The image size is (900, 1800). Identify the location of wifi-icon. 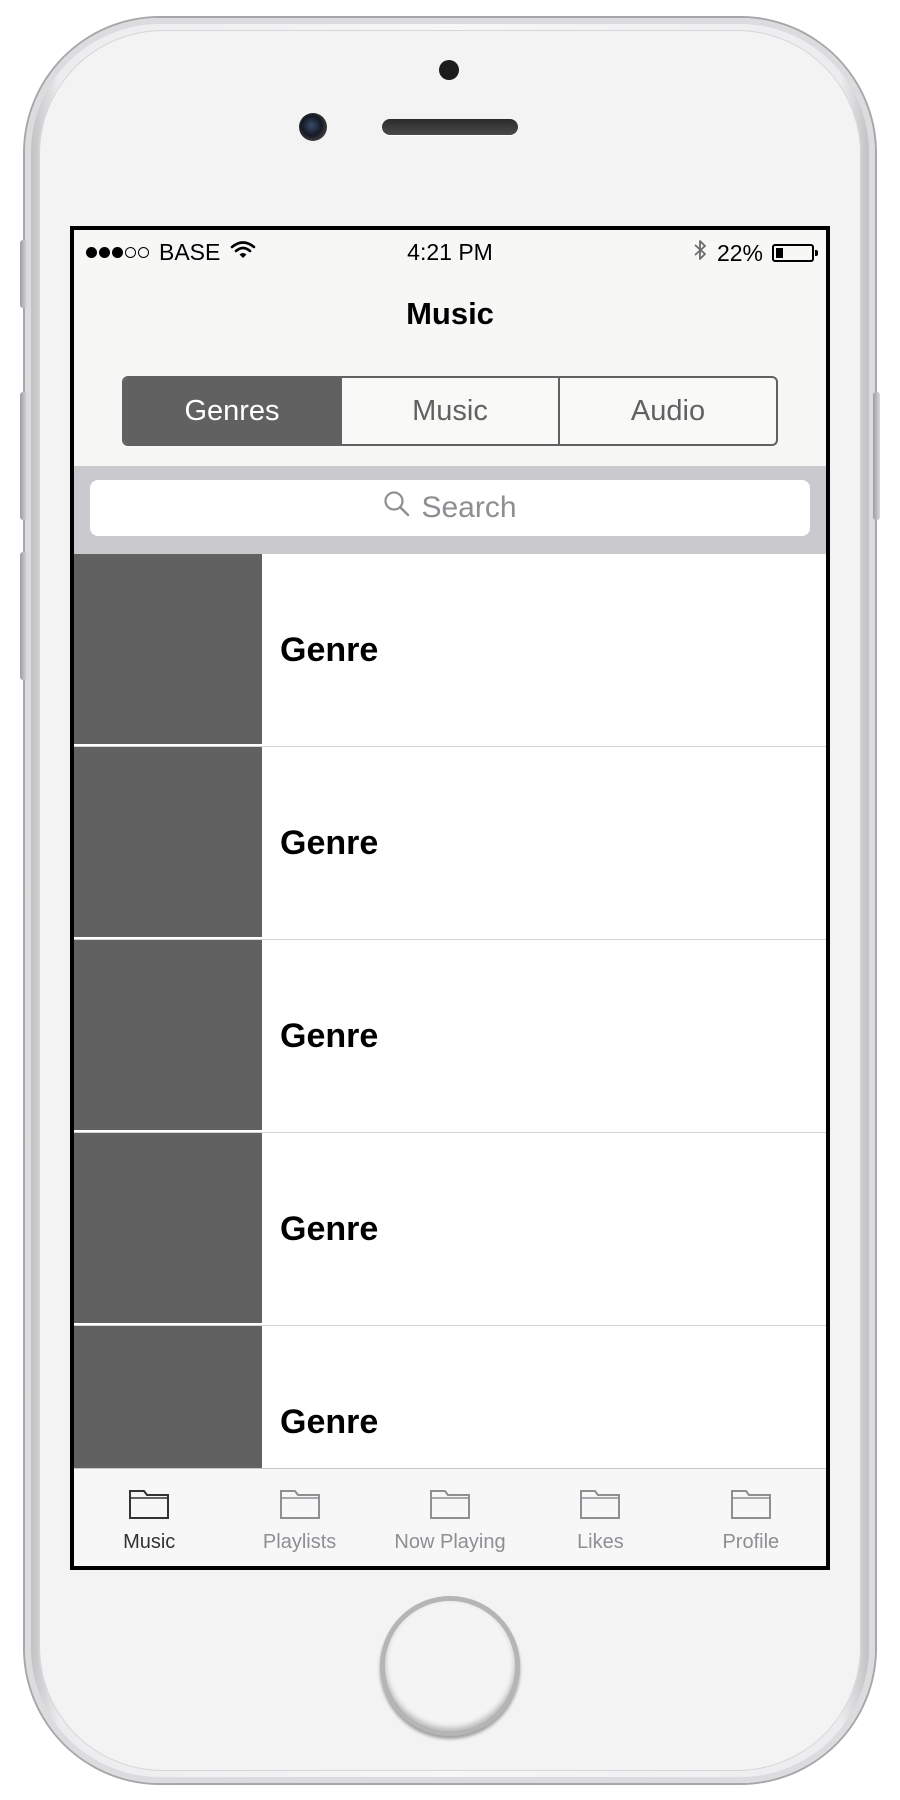
(243, 252).